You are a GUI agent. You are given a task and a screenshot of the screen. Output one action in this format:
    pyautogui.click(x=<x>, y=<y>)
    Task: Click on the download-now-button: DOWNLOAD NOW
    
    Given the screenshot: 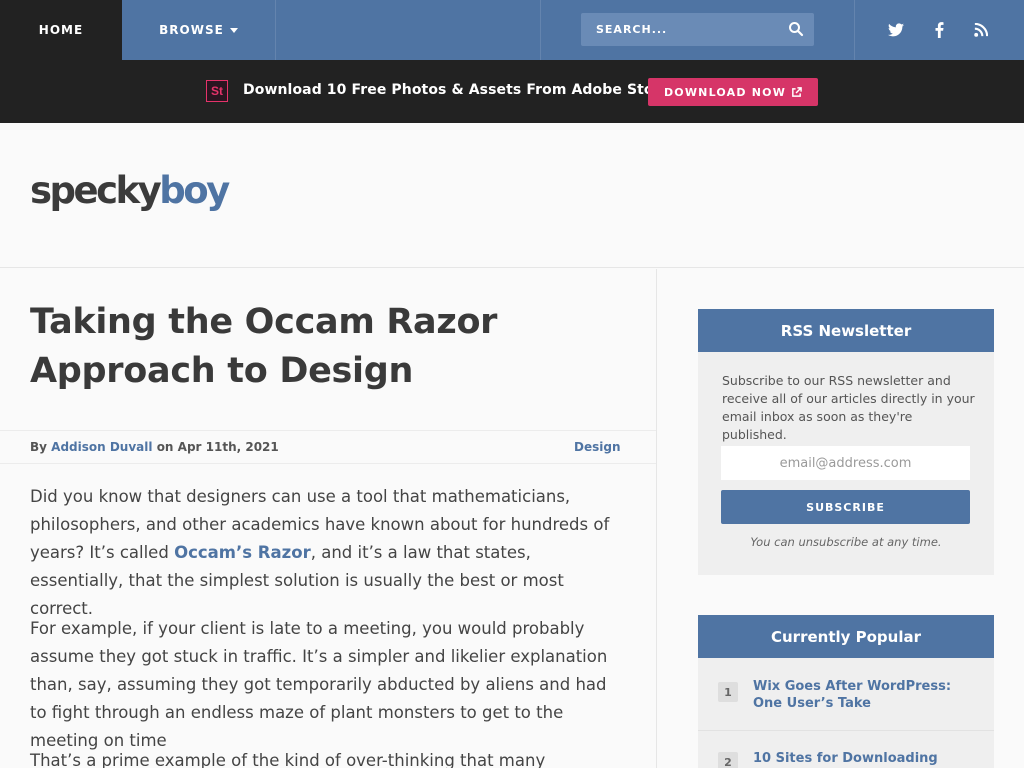 What is the action you would take?
    pyautogui.click(x=733, y=92)
    